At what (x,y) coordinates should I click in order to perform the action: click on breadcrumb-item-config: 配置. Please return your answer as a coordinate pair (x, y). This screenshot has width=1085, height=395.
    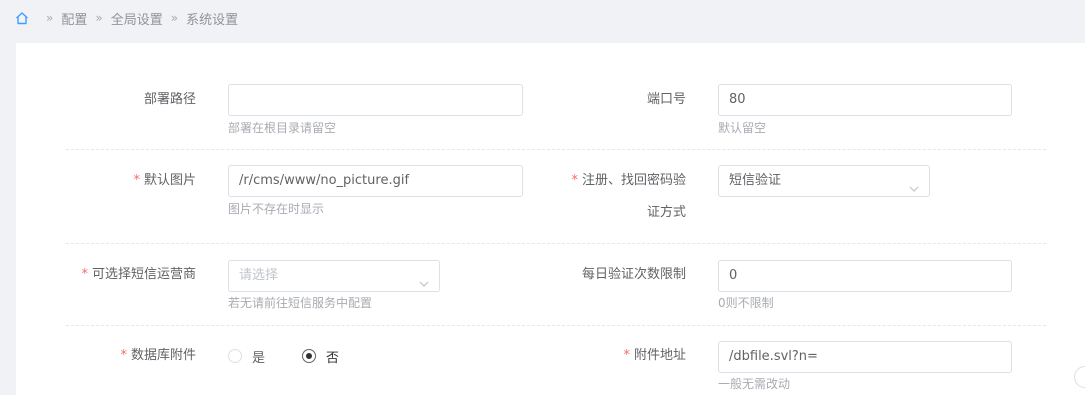
    Looking at the image, I should click on (74, 18).